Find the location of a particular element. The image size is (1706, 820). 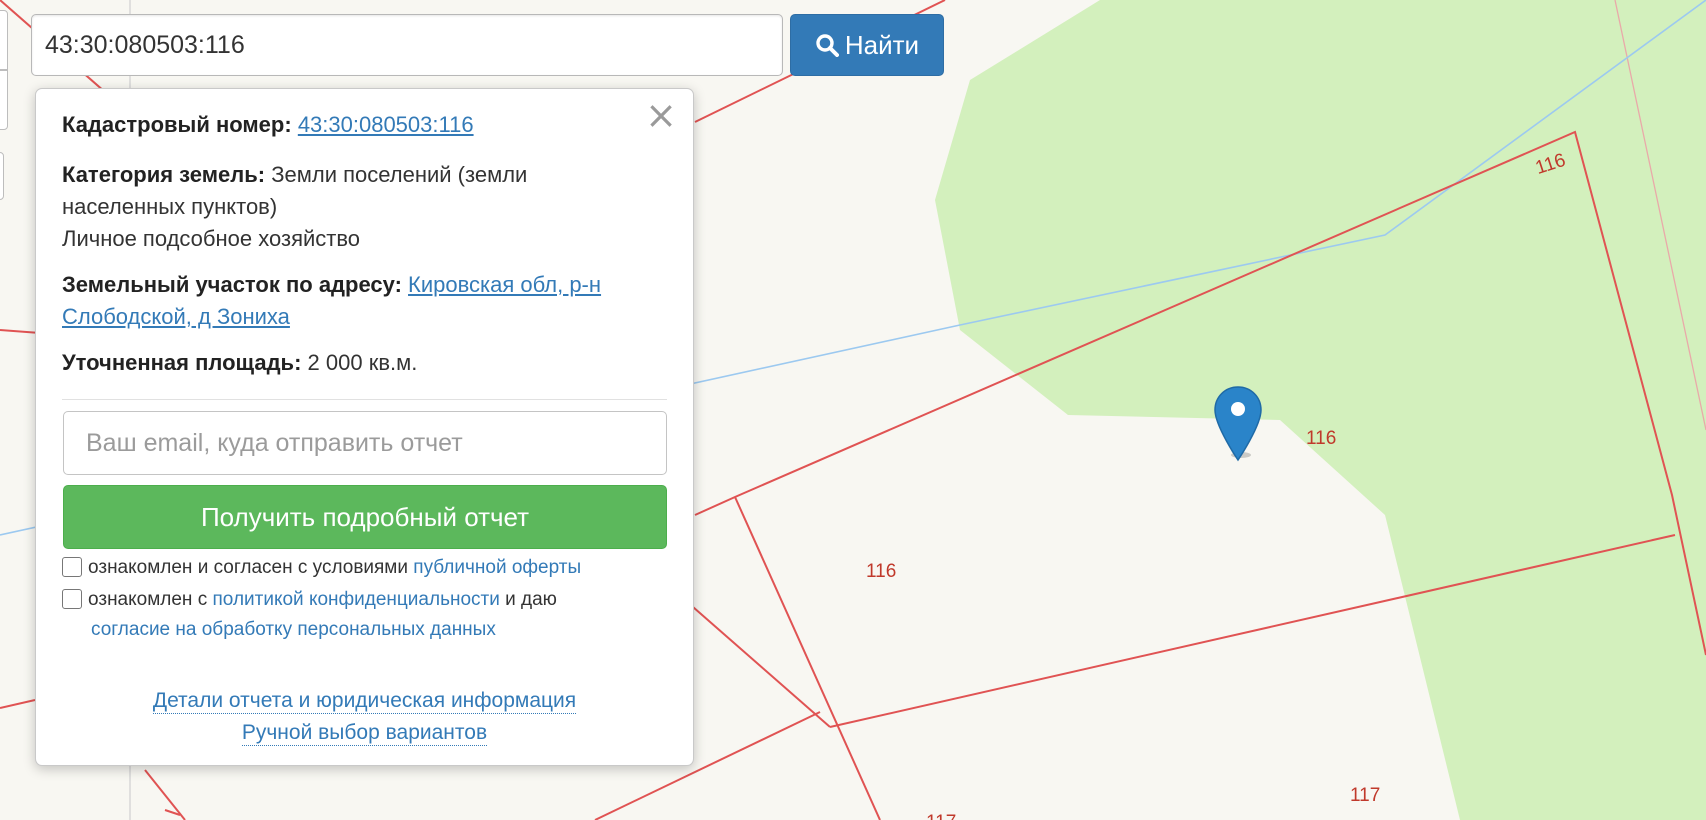

get-report-button: Получить подробный отчет is located at coordinates (365, 517).